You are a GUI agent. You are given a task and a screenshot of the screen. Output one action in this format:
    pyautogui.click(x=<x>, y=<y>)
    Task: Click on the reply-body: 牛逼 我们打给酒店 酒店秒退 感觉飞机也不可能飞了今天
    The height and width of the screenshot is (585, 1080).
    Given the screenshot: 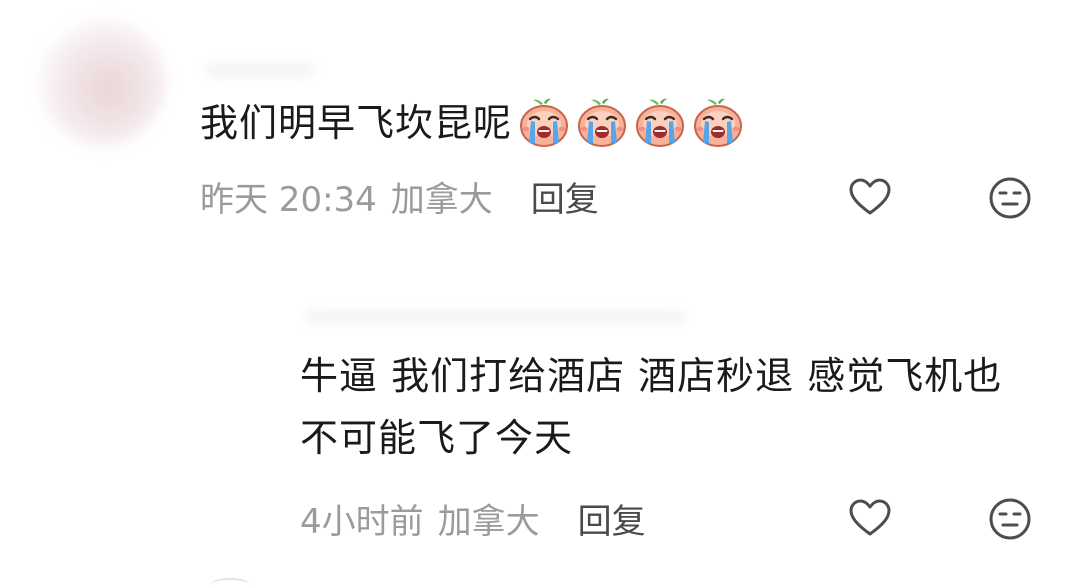 What is the action you would take?
    pyautogui.click(x=670, y=407)
    